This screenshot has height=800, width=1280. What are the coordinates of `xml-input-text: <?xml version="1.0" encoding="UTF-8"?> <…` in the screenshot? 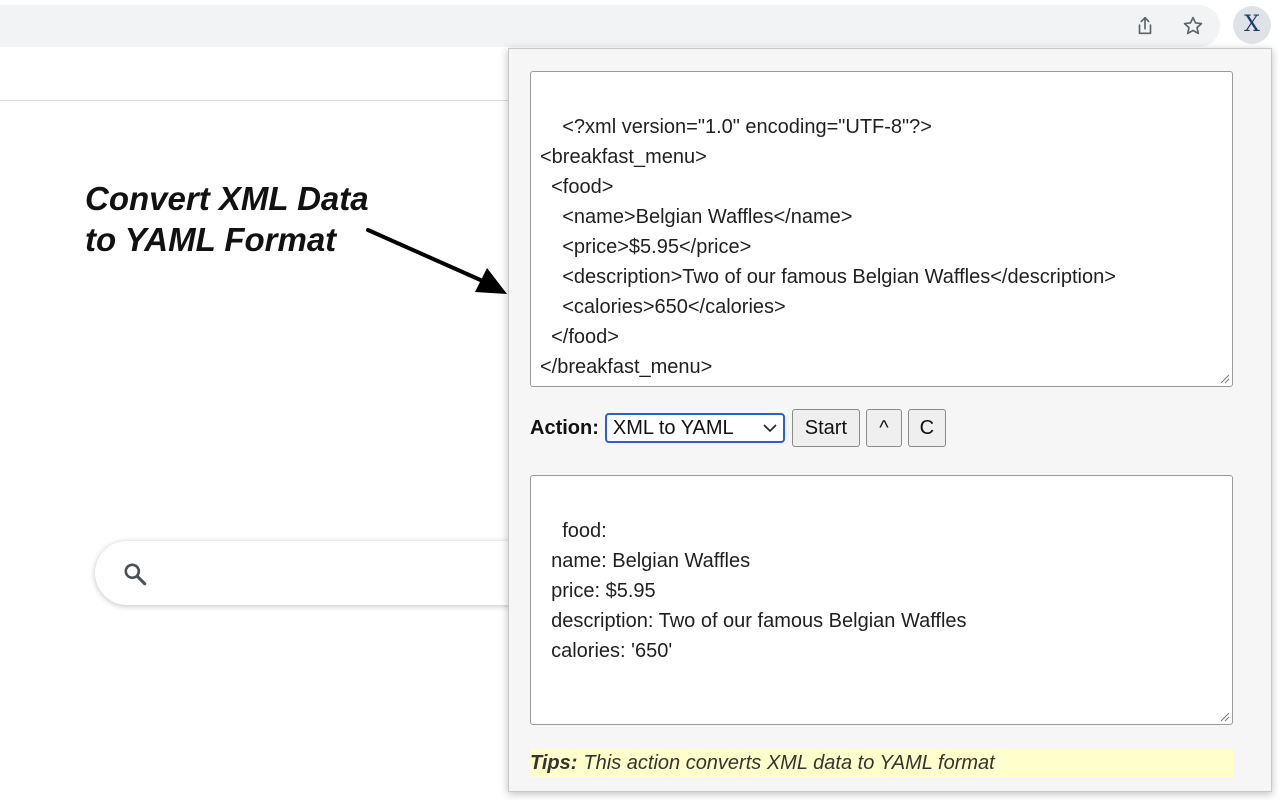 It's located at (828, 247).